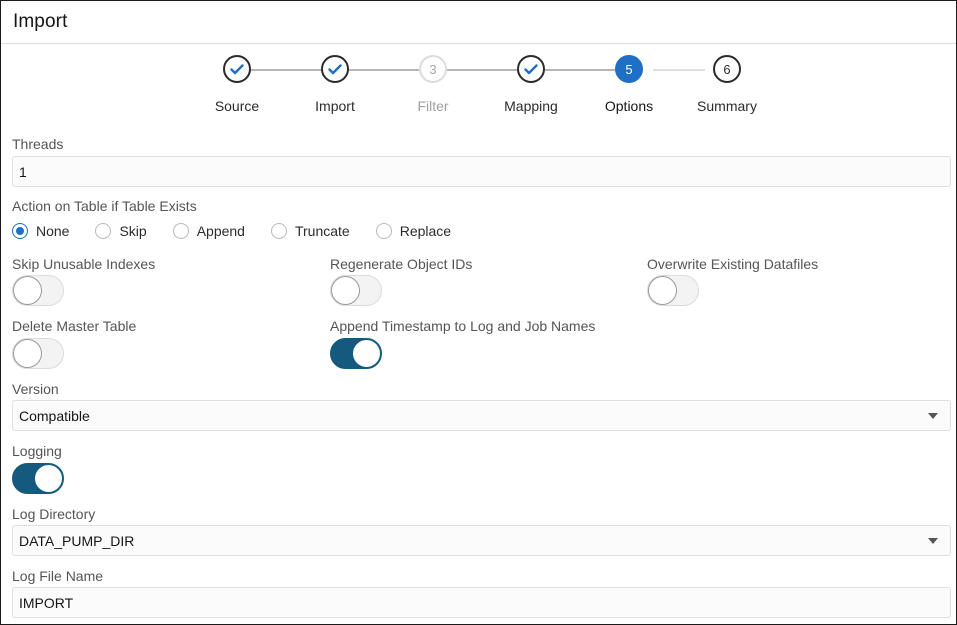 This screenshot has height=625, width=957. I want to click on radio-truncate: Truncate, so click(310, 231).